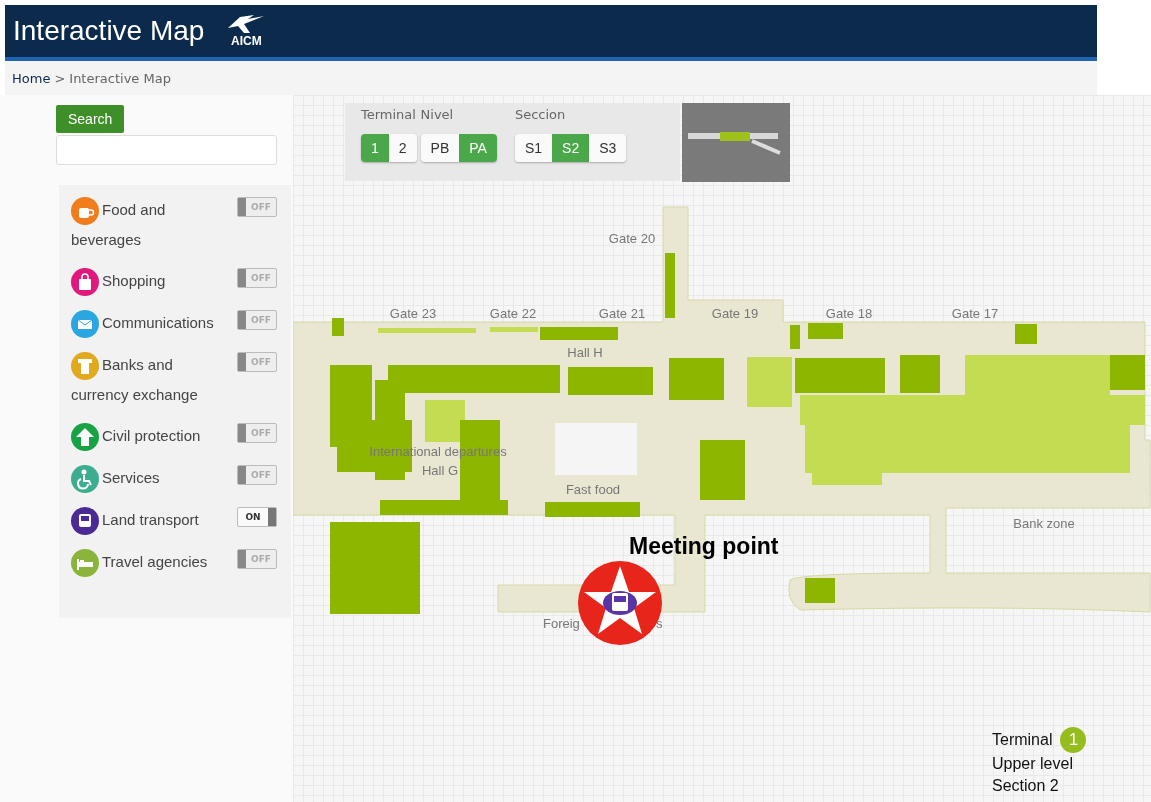 Image resolution: width=1151 pixels, height=802 pixels. Describe the element at coordinates (975, 313) in the screenshot. I see `map-label: Gate 17` at that location.